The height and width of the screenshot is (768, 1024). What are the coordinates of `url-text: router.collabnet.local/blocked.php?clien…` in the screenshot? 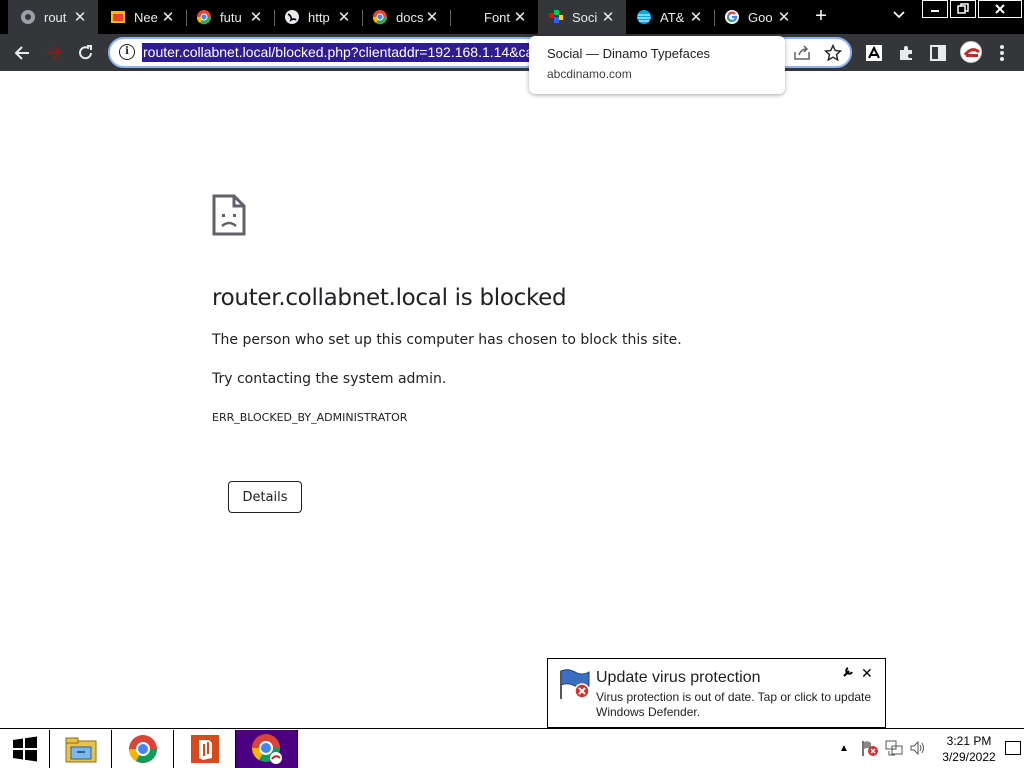 It's located at (338, 52).